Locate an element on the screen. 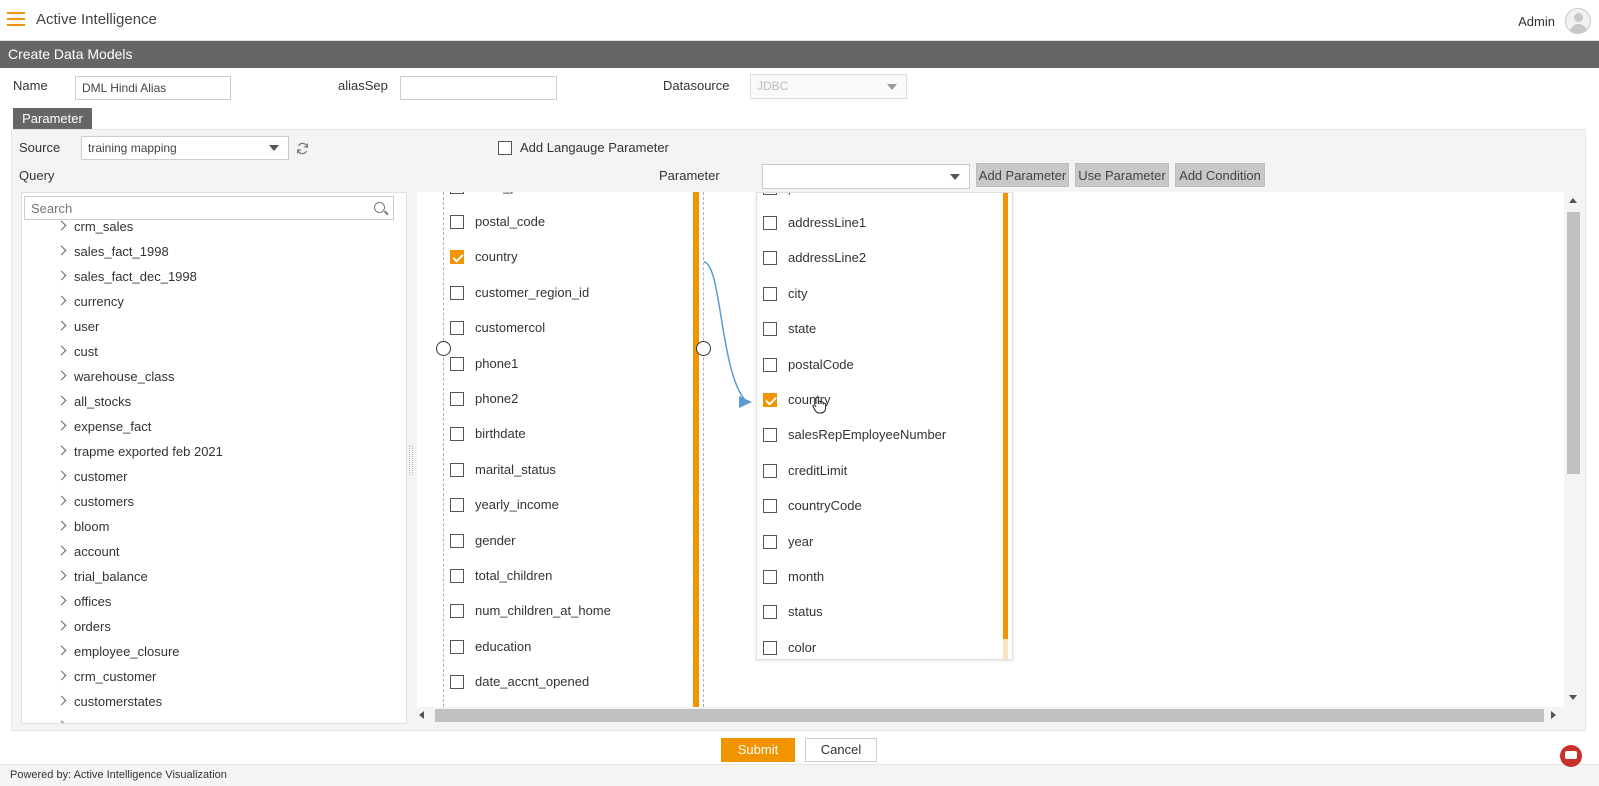 This screenshot has width=1599, height=786. tree-item: cust is located at coordinates (214, 354).